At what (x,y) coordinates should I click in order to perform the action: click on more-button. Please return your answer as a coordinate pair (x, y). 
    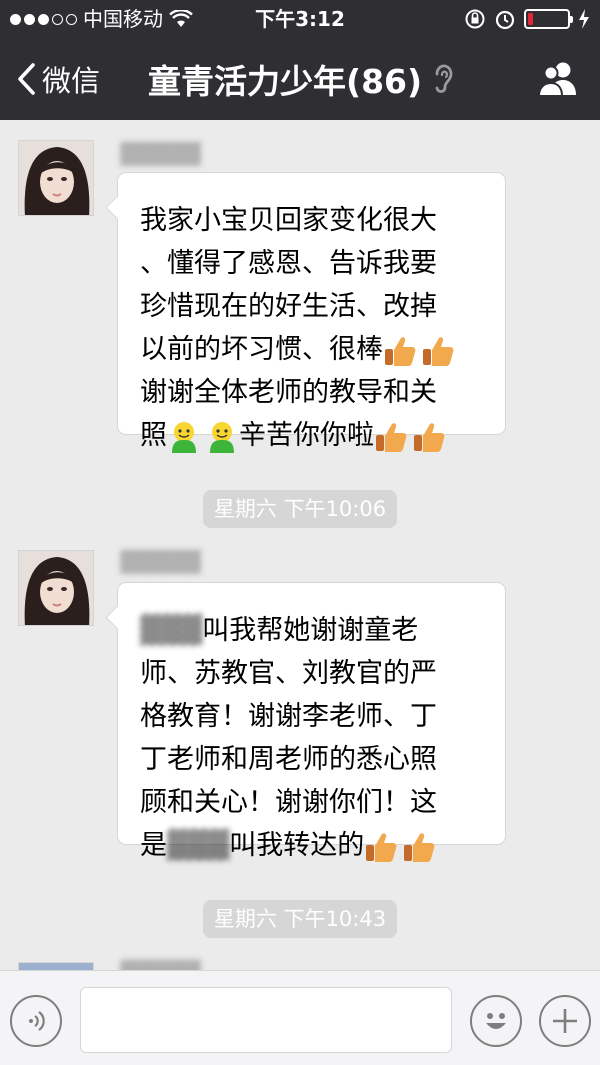
    Looking at the image, I should click on (565, 1021).